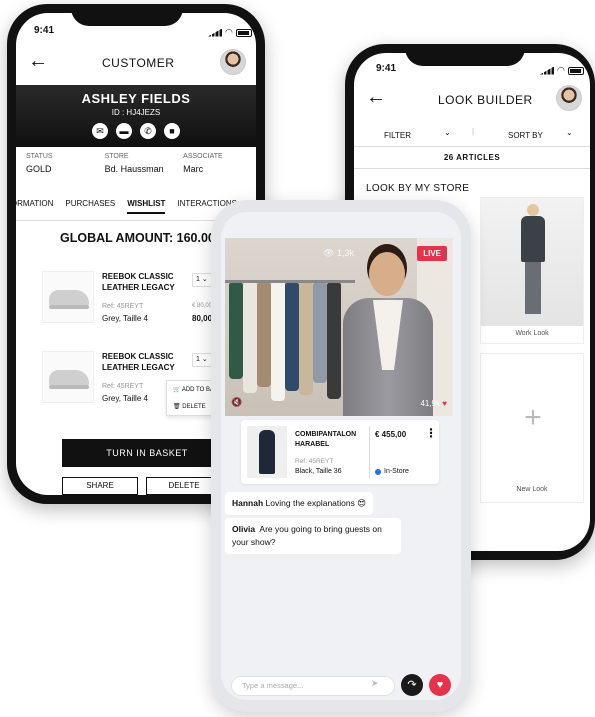 This screenshot has height=717, width=595. What do you see at coordinates (433, 403) in the screenshot?
I see `like-count: 41,9k ♥` at bounding box center [433, 403].